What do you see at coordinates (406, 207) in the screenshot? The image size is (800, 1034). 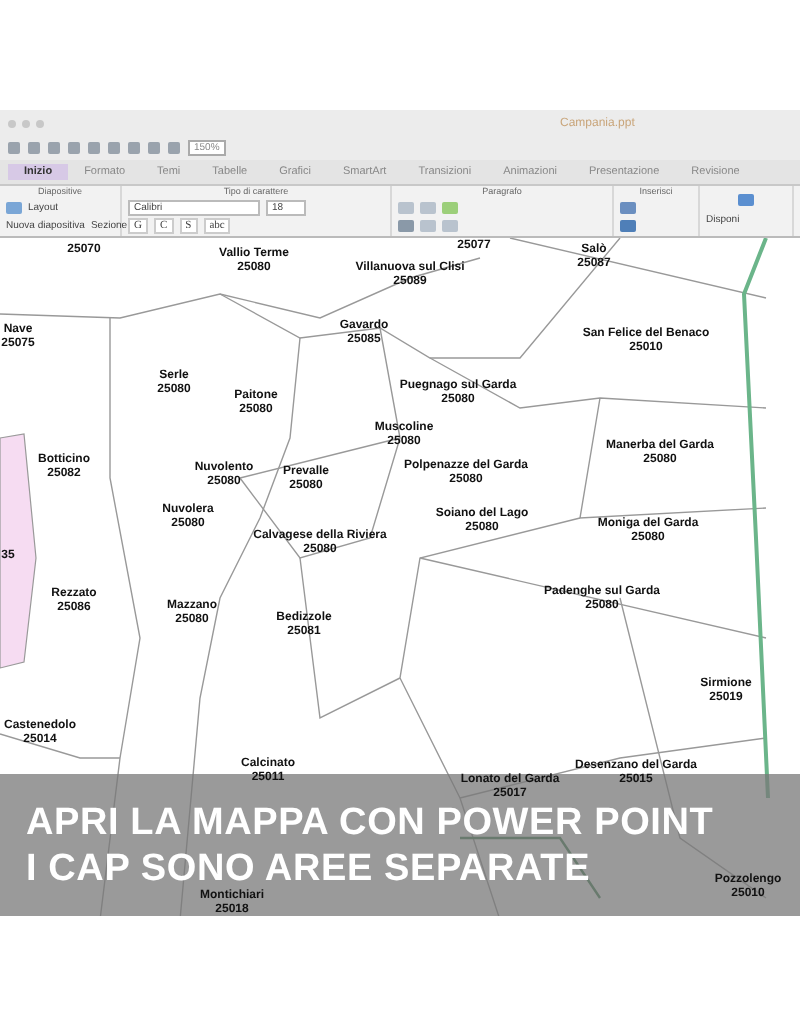 I see `bullets-icon` at bounding box center [406, 207].